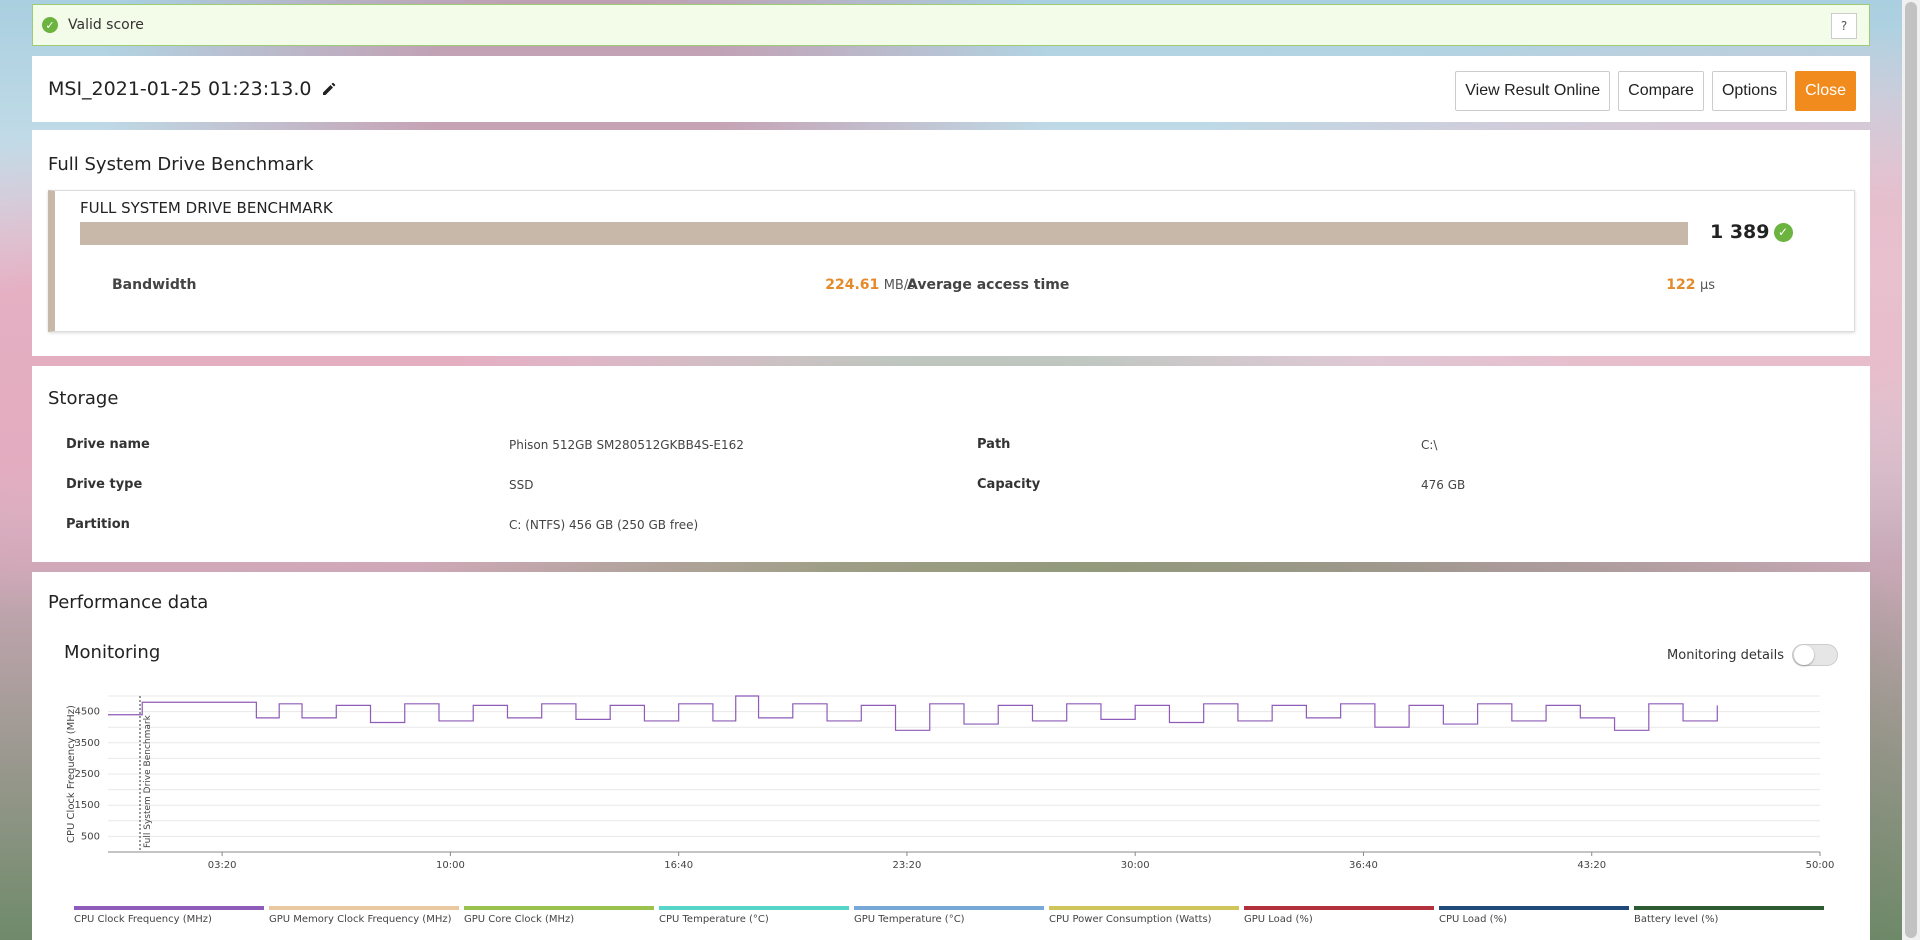 This screenshot has height=940, width=1920. Describe the element at coordinates (1815, 655) in the screenshot. I see `monitoring-details-toggle` at that location.